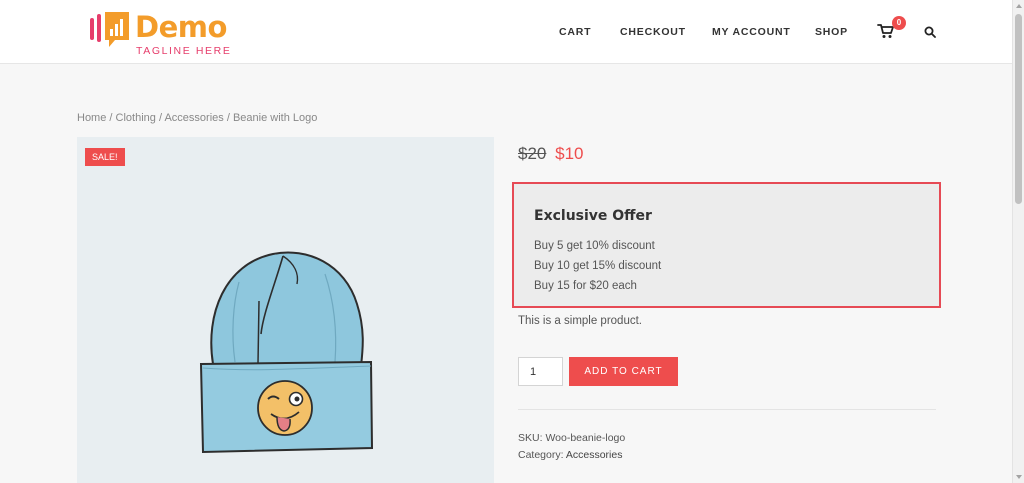 Image resolution: width=1024 pixels, height=483 pixels. Describe the element at coordinates (105, 157) in the screenshot. I see `sale-badge: SALE!` at that location.